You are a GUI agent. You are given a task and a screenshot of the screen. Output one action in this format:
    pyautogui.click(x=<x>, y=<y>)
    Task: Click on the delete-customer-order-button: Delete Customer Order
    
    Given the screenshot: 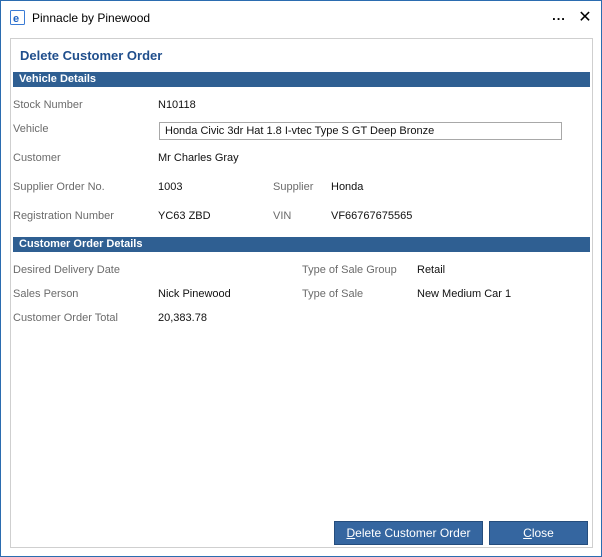 What is the action you would take?
    pyautogui.click(x=408, y=533)
    